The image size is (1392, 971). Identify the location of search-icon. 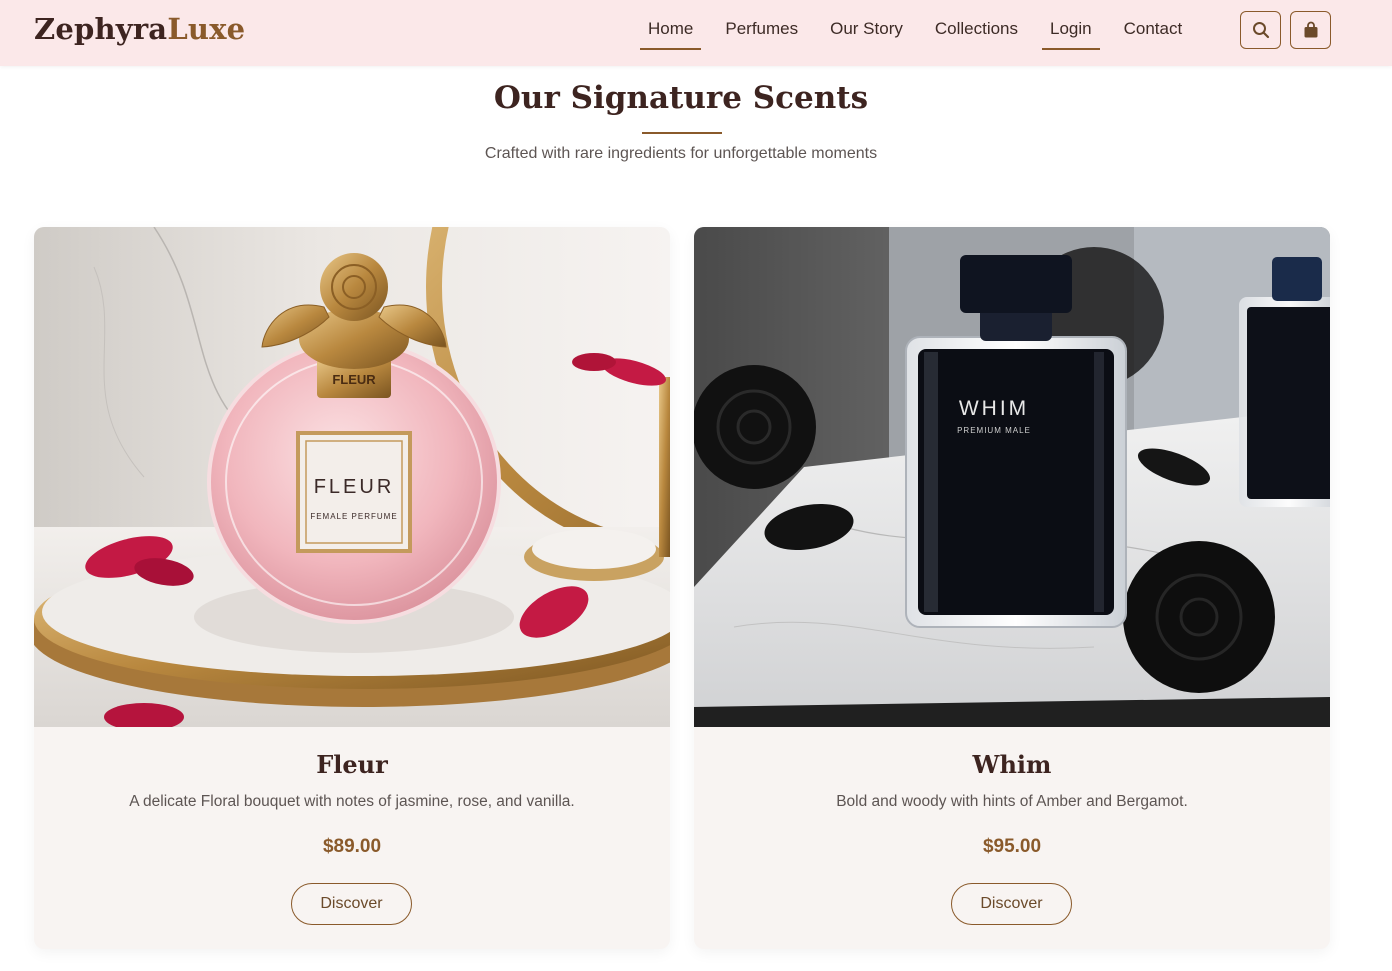
(1260, 30).